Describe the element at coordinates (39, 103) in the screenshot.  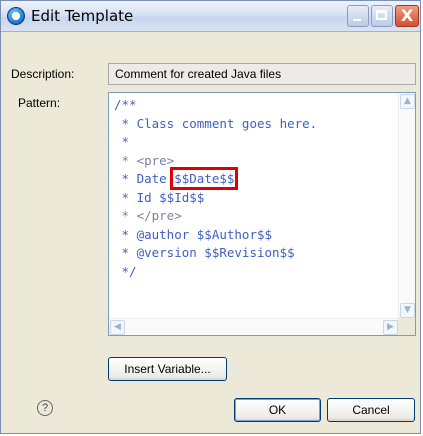
I see `pattern-label: Pattern:` at that location.